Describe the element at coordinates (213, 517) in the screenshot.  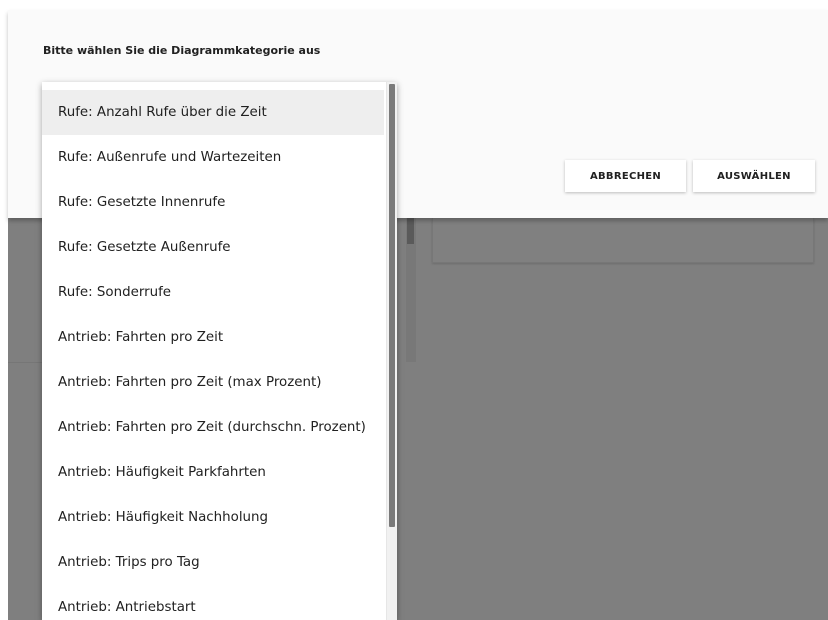
I see `dropdown-option: Antrieb: Häufigkeit Nachholung` at that location.